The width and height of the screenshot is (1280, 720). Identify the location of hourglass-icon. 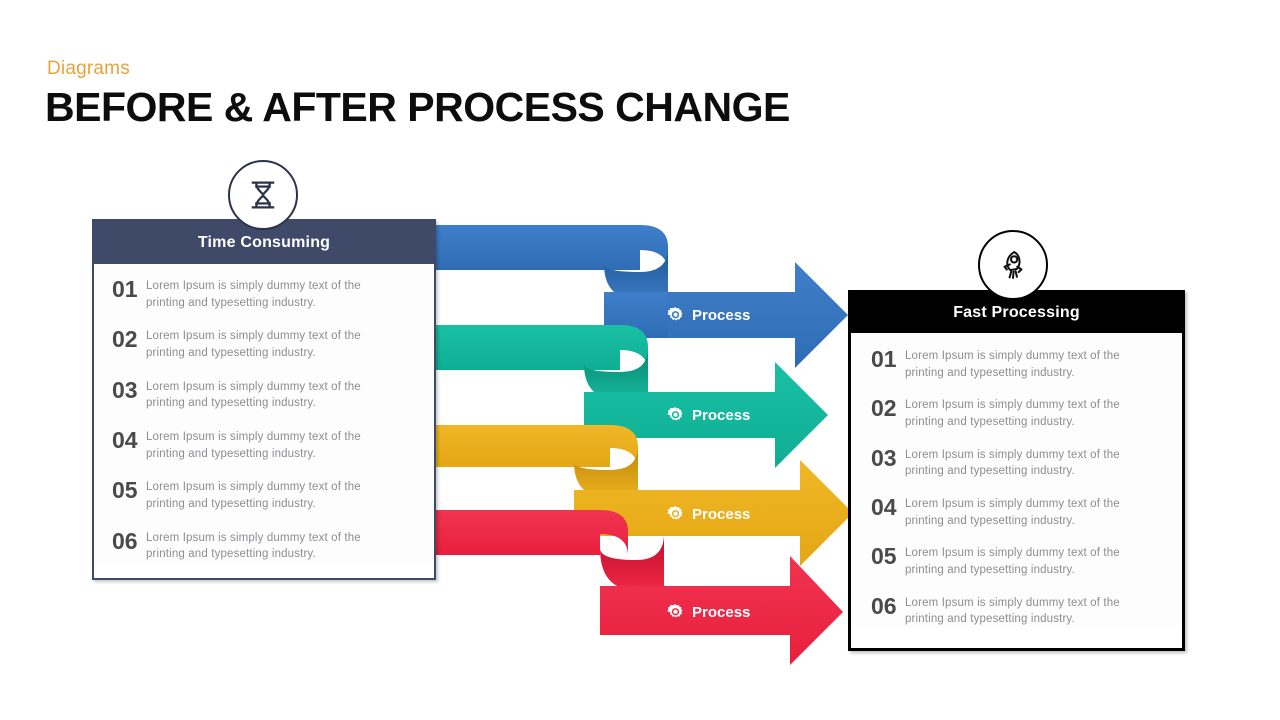
(263, 195).